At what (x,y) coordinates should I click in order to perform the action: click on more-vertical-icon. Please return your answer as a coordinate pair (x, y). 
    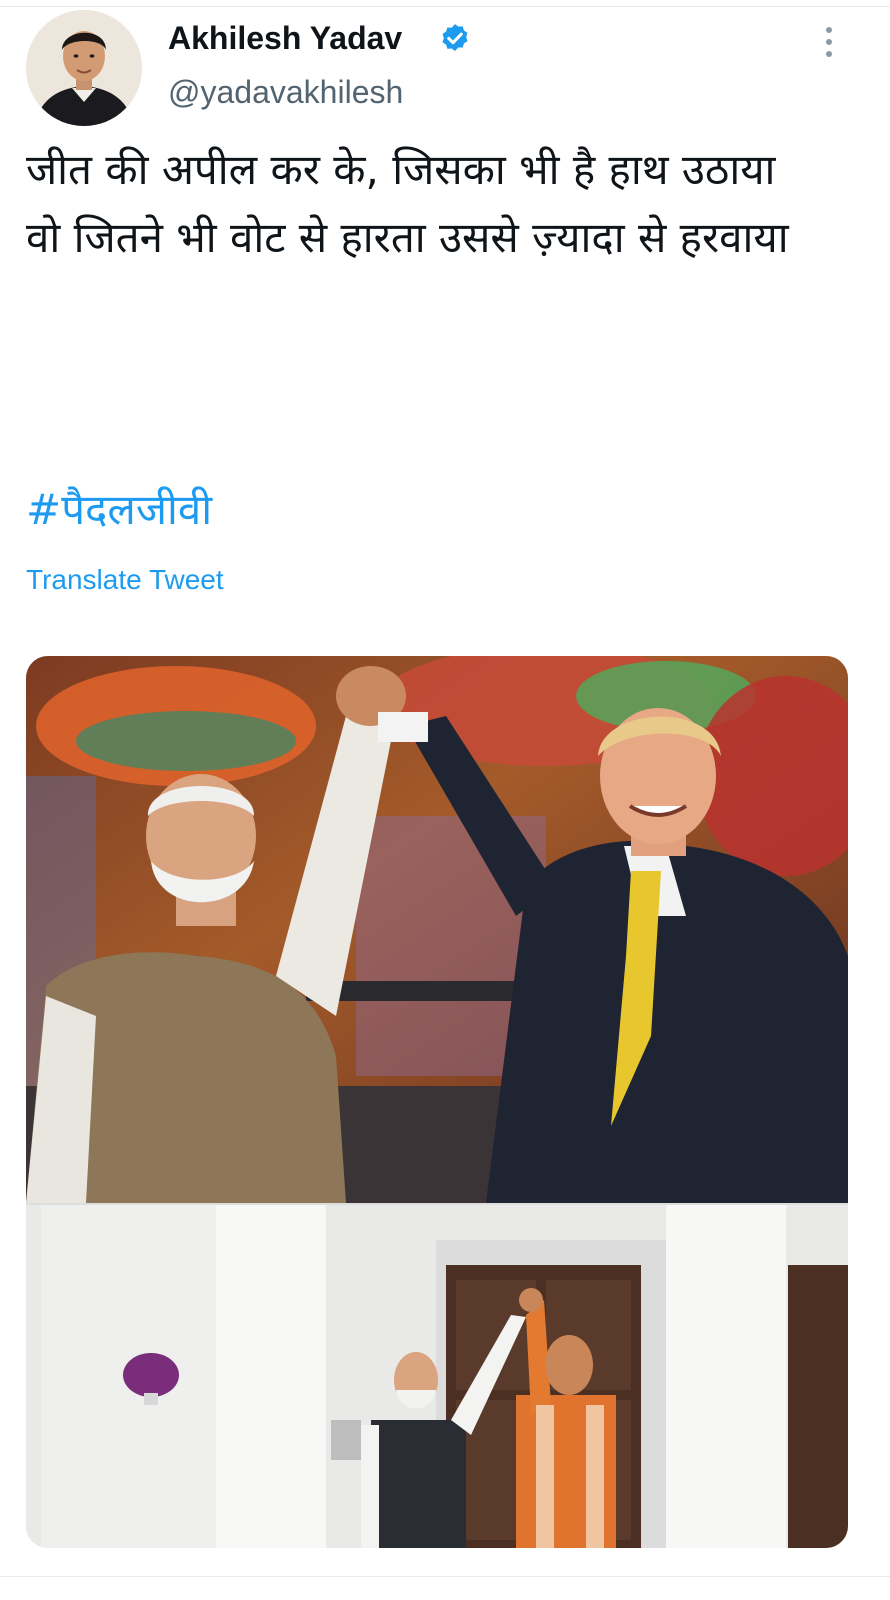
    Looking at the image, I should click on (829, 42).